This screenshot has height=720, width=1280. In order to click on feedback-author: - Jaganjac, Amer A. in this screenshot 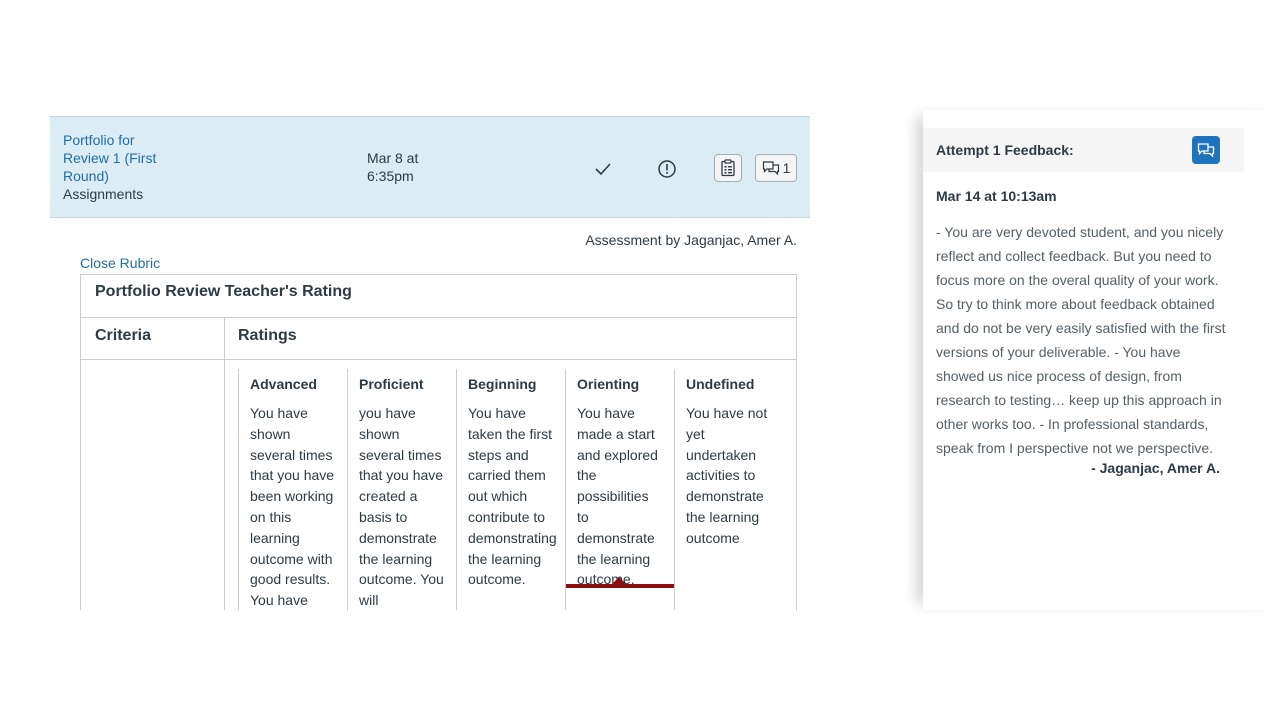, I will do `click(1155, 468)`.